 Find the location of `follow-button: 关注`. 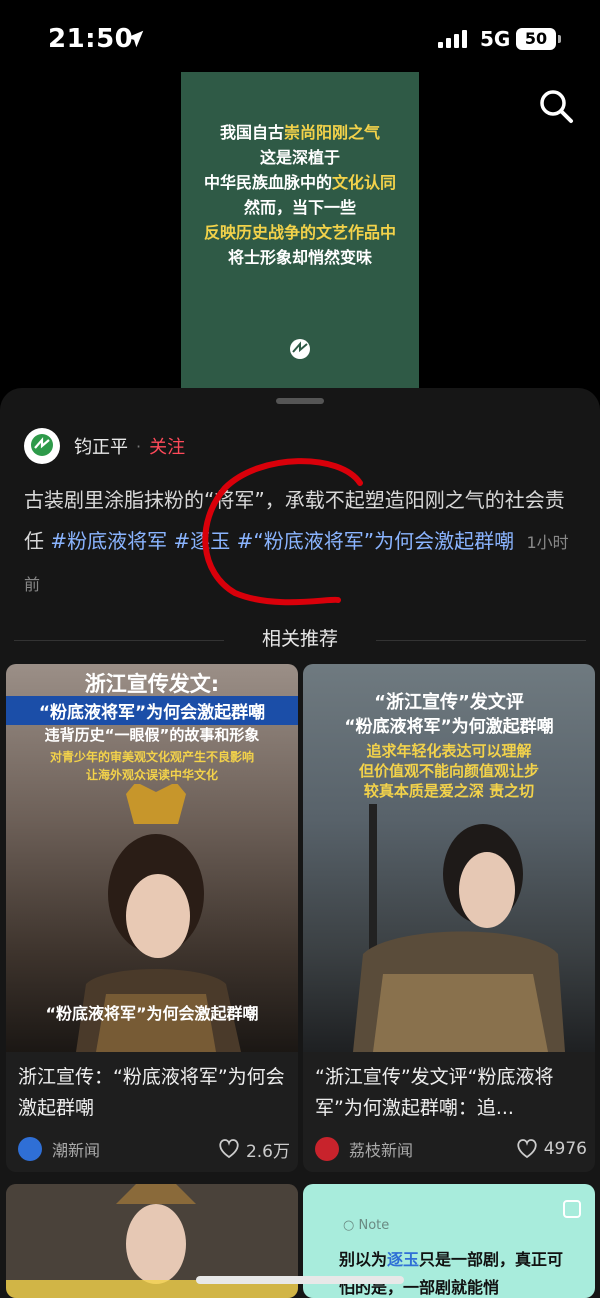

follow-button: 关注 is located at coordinates (167, 446).